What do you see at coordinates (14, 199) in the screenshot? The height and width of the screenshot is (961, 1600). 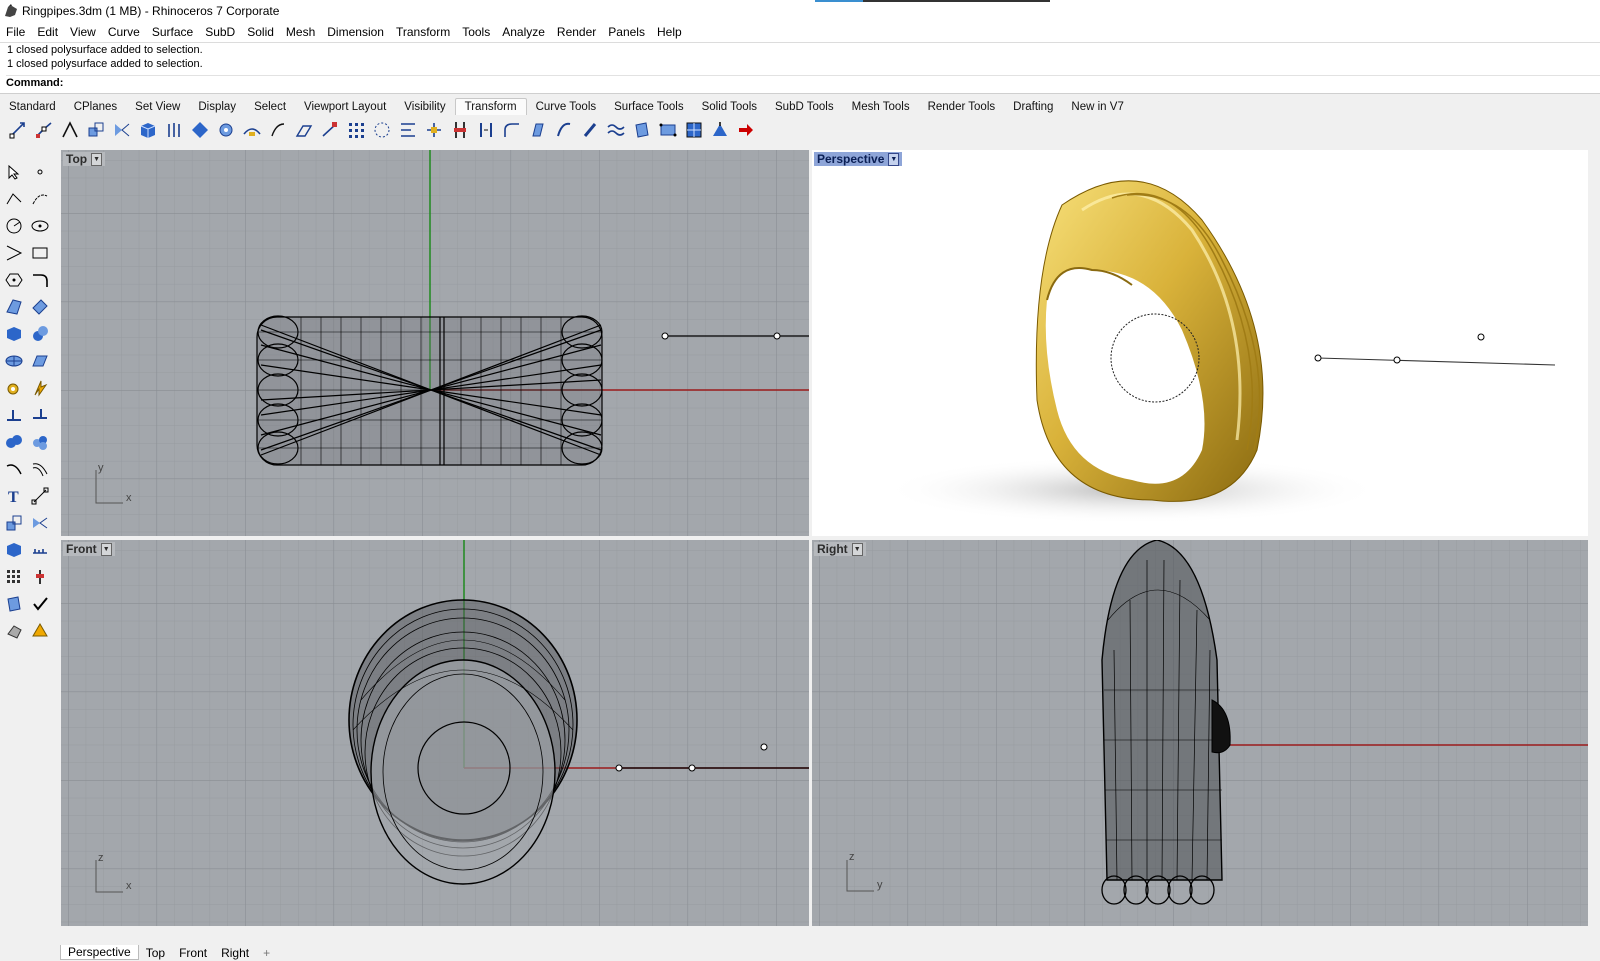 I see `polyline-icon` at bounding box center [14, 199].